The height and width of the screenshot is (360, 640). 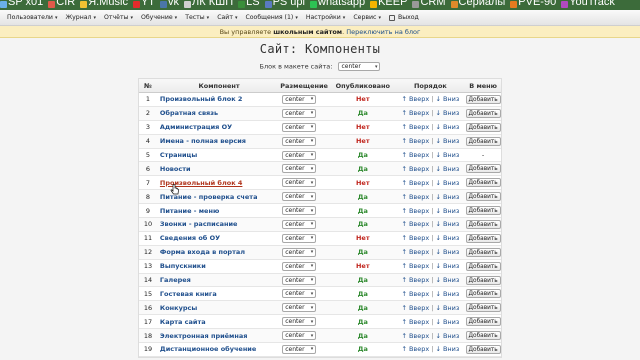 I want to click on menu-item: Пользователи ▾, so click(x=32, y=18).